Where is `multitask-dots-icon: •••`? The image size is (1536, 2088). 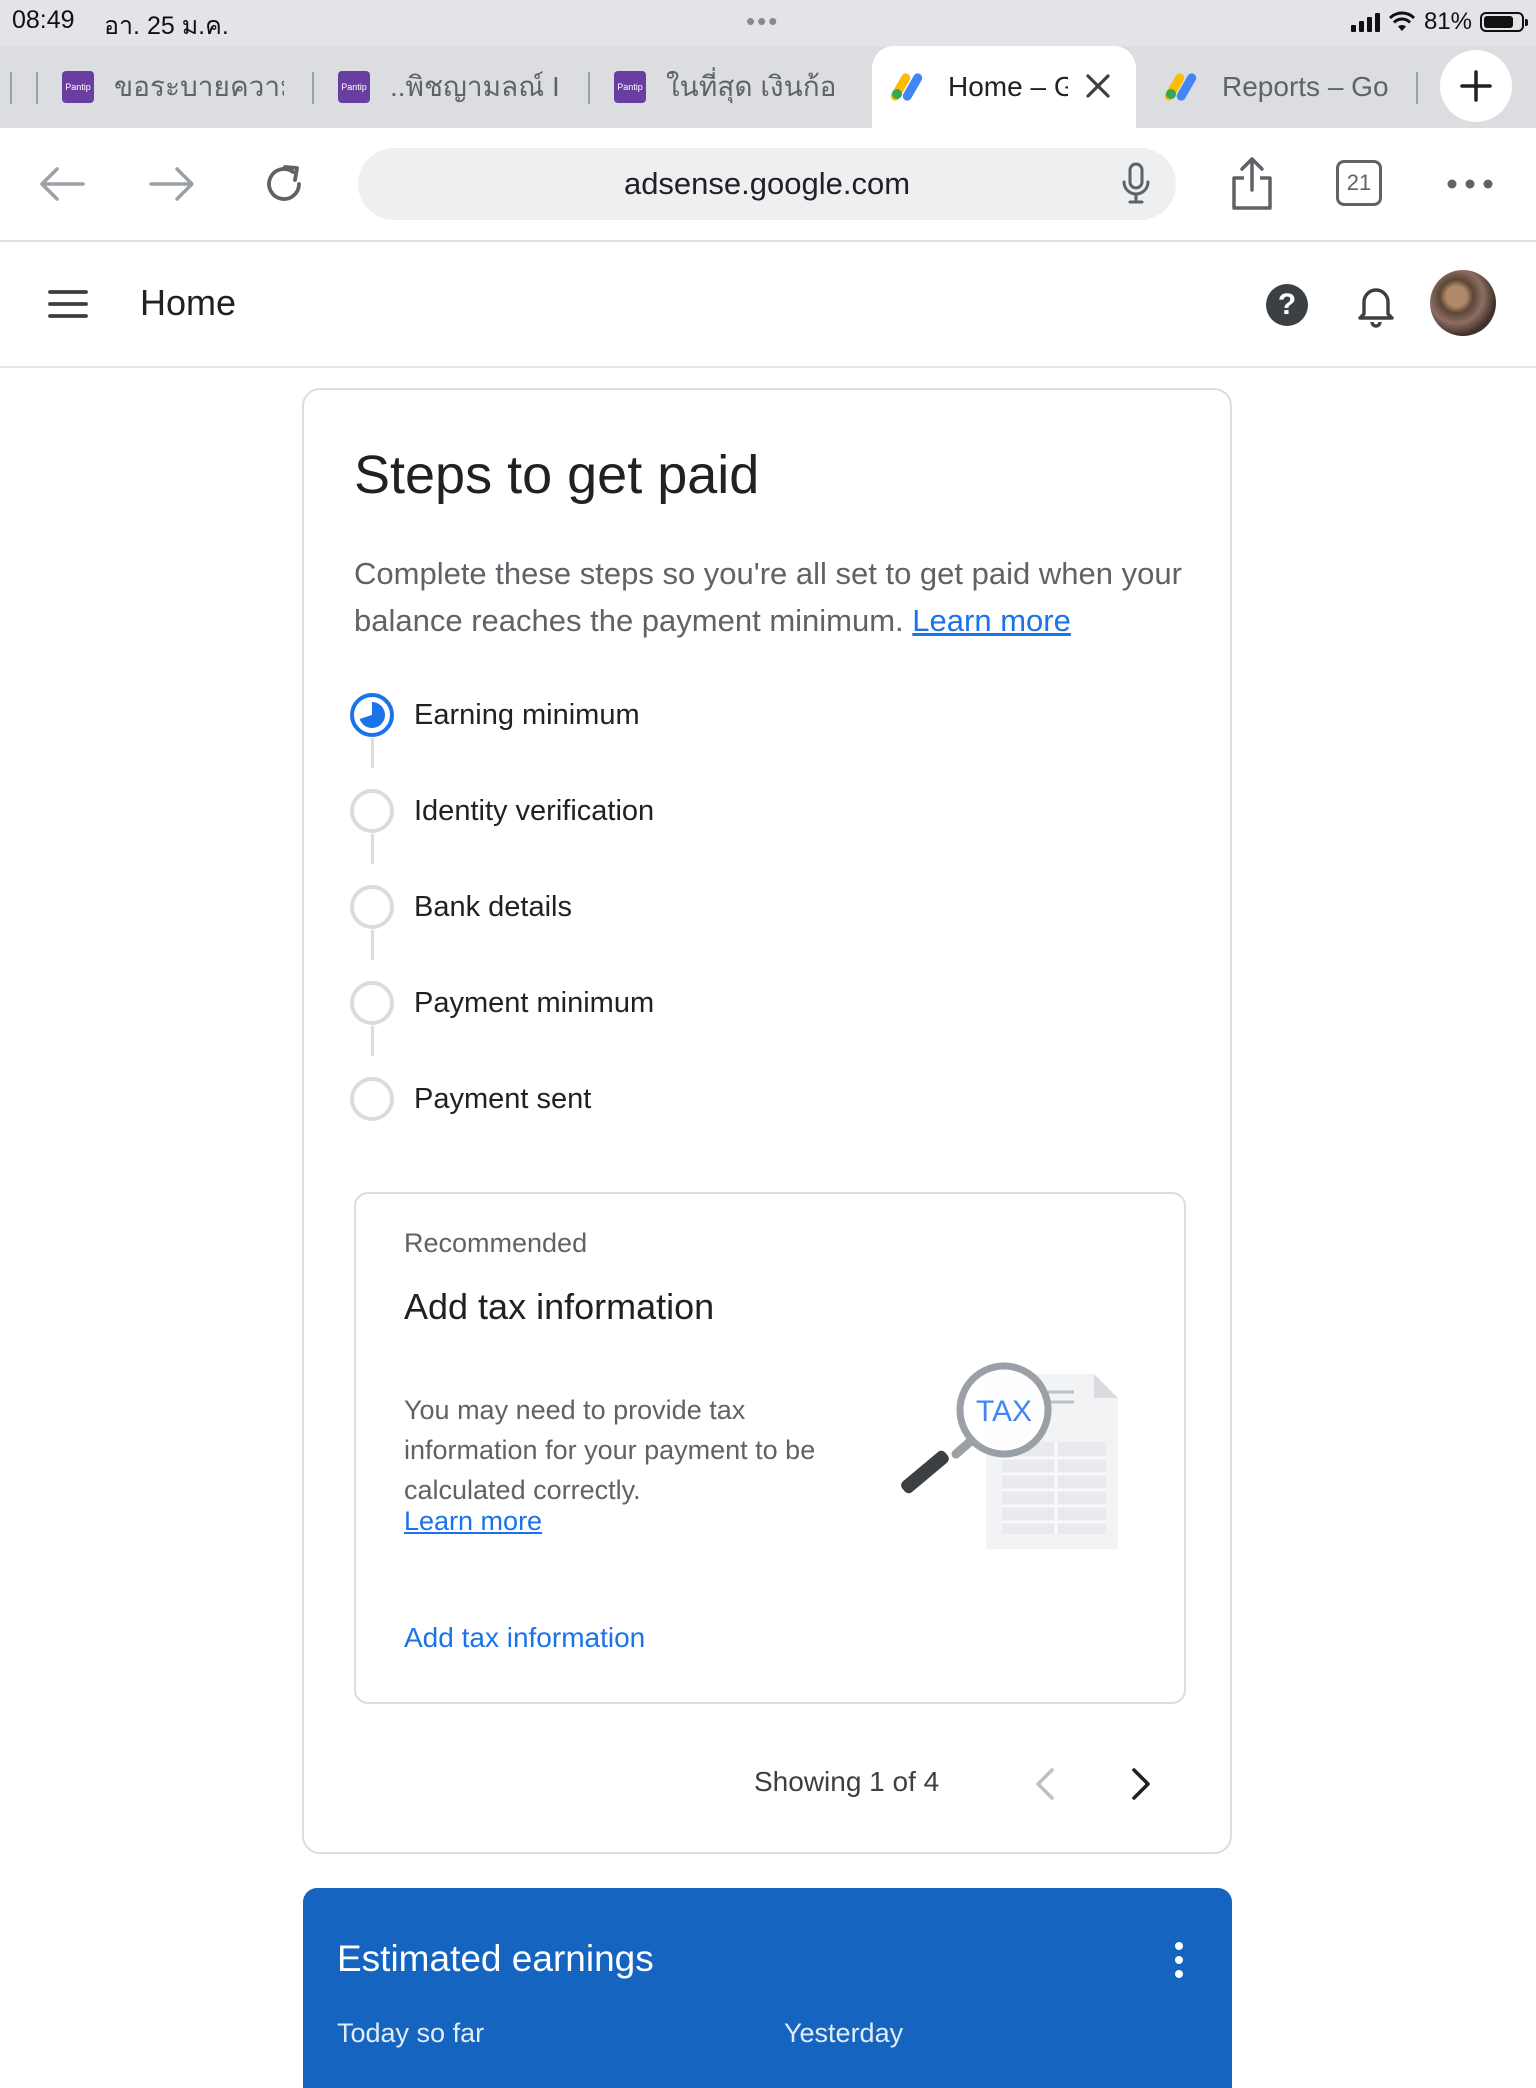
multitask-dots-icon: ••• is located at coordinates (762, 21).